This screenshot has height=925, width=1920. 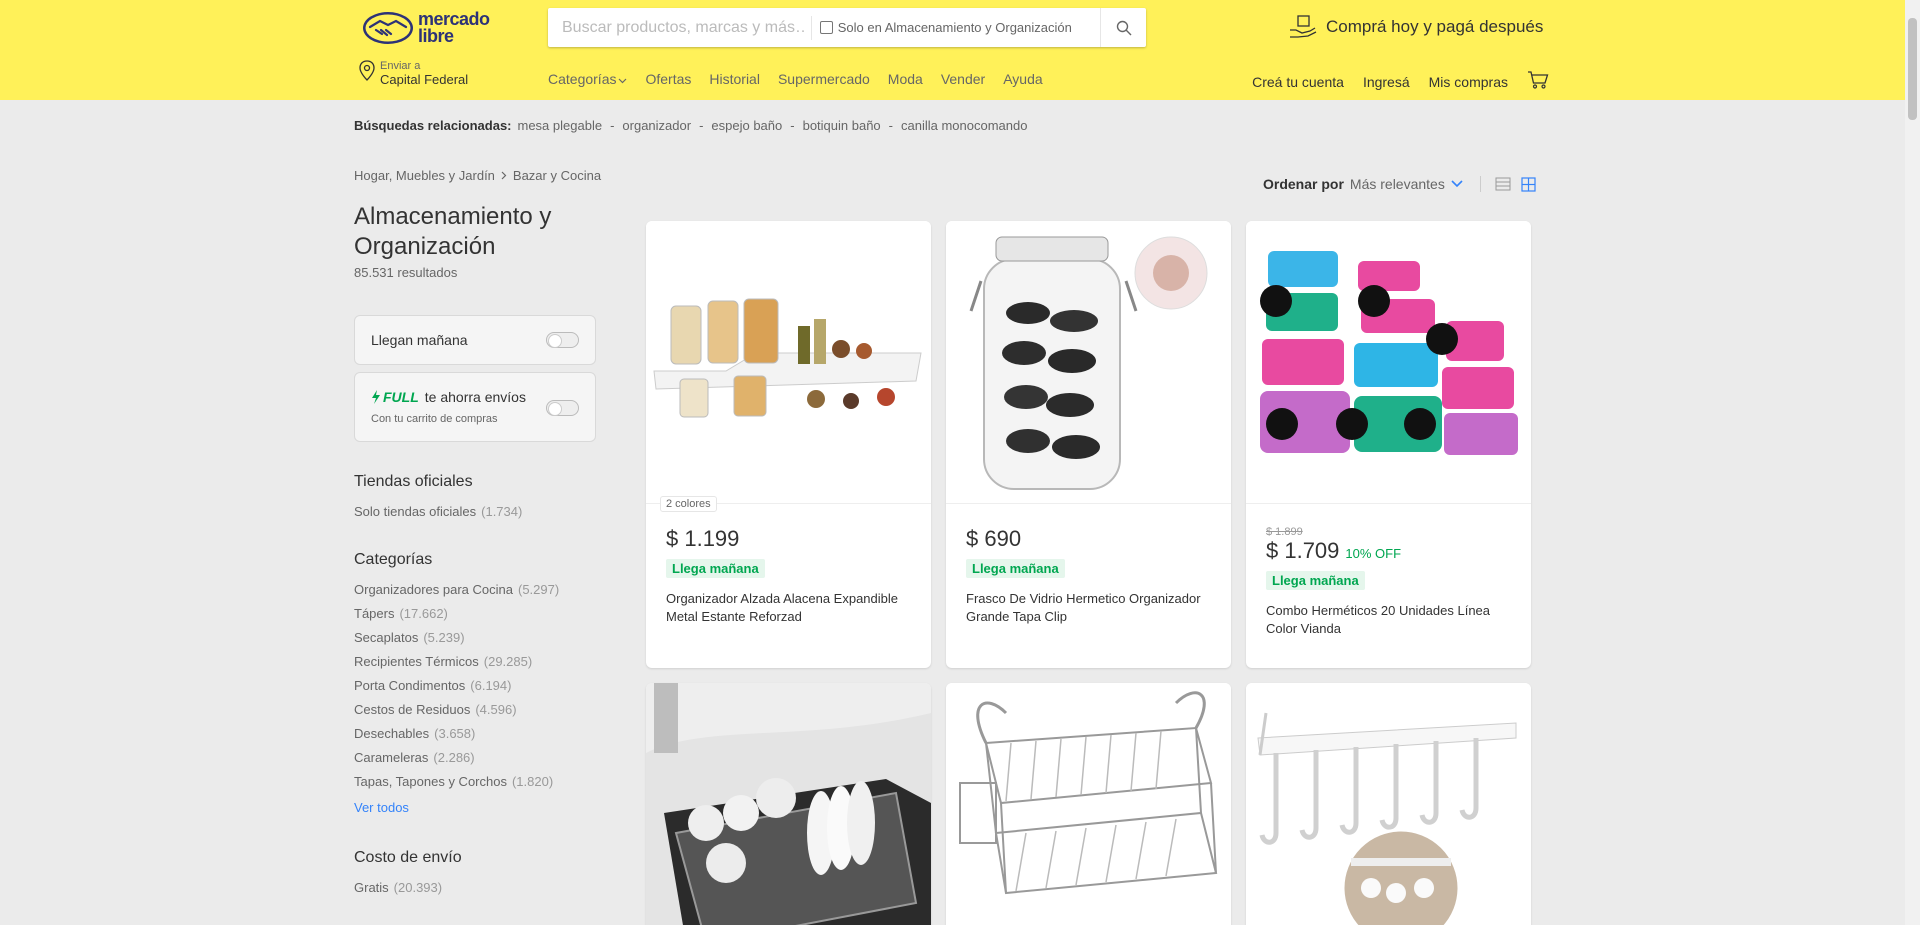 What do you see at coordinates (1528, 184) in the screenshot?
I see `grid-view-icon` at bounding box center [1528, 184].